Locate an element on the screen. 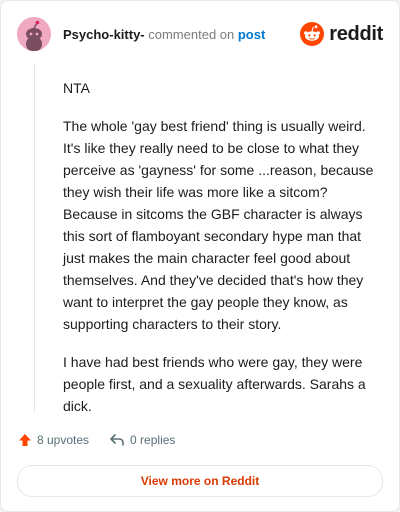  snoo-avatar-icon is located at coordinates (34, 34).